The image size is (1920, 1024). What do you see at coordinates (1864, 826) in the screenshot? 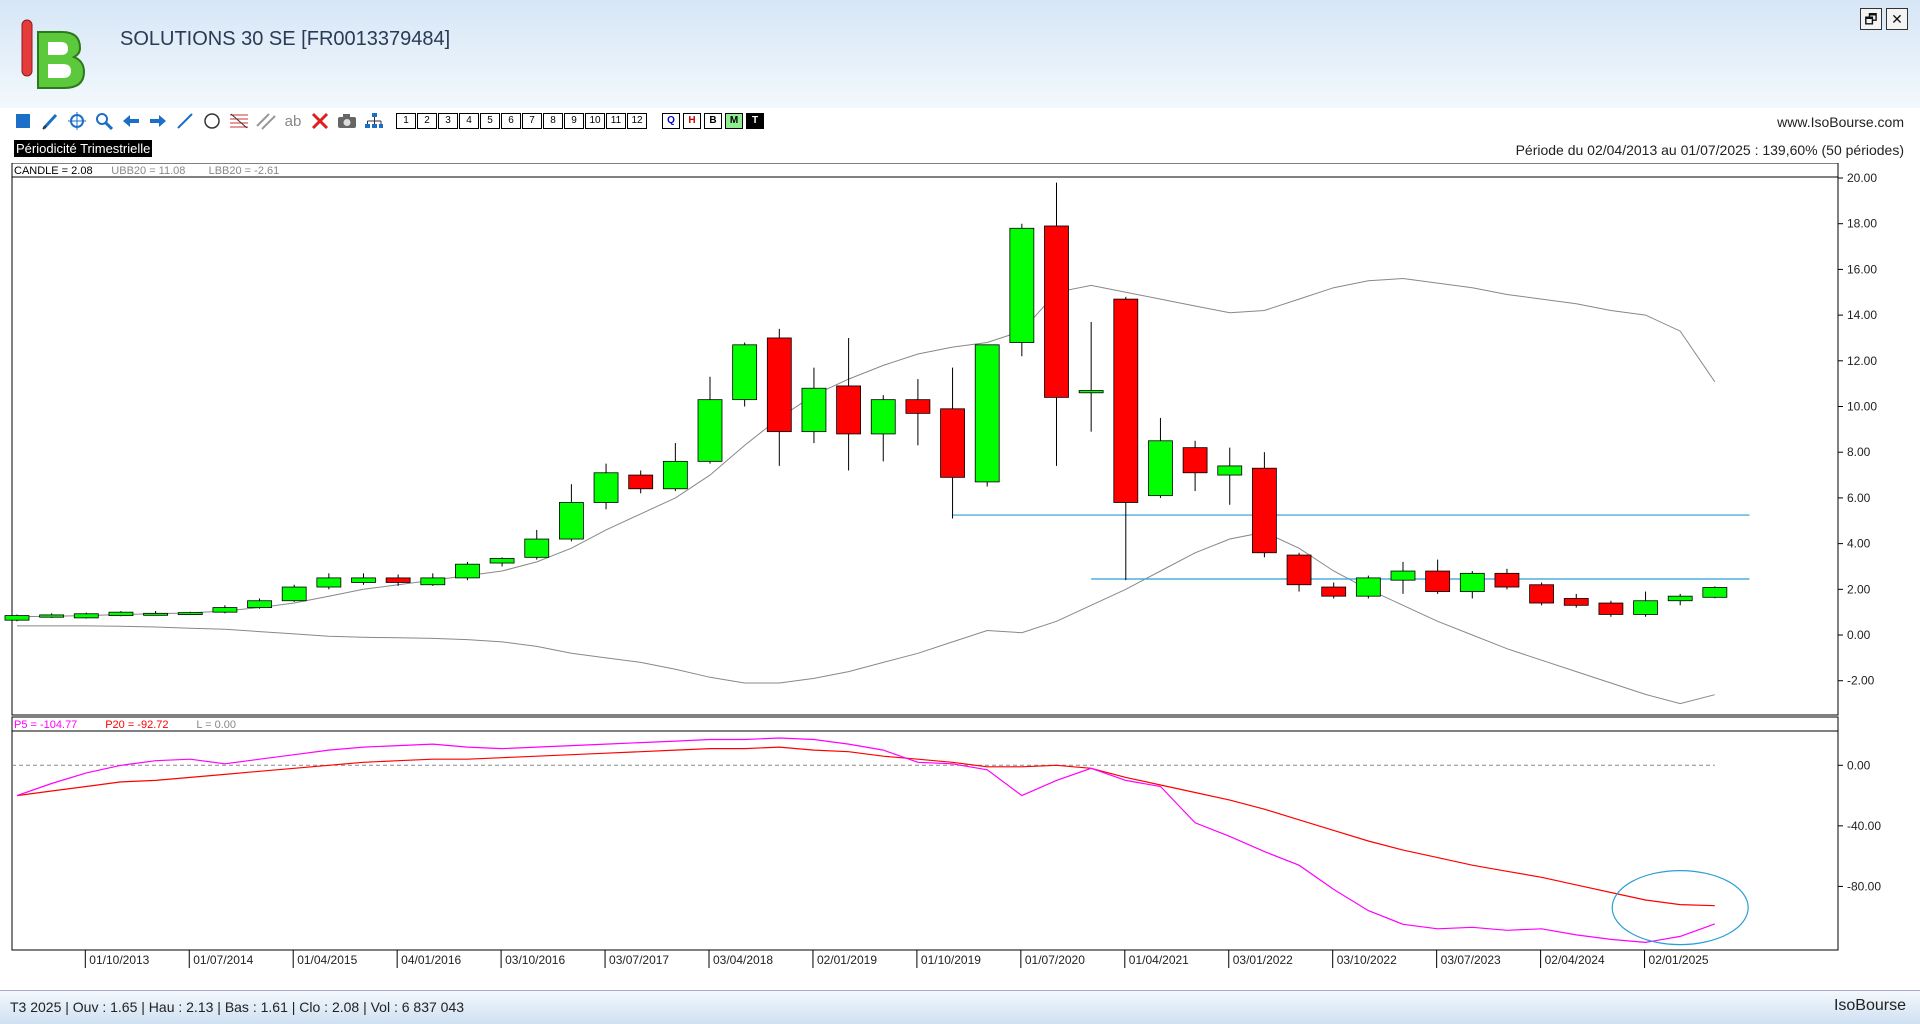
I see `oscillator-ytick-label: -40.00` at bounding box center [1864, 826].